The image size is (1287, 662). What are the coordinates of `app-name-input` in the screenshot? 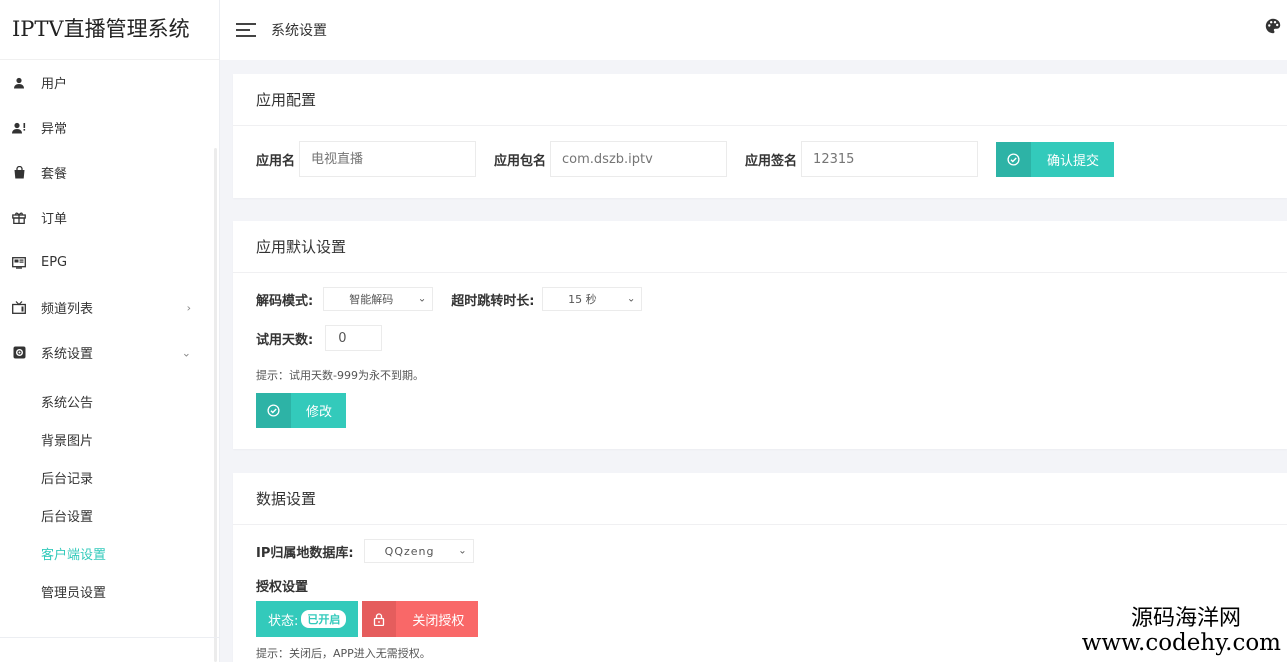 It's located at (388, 159).